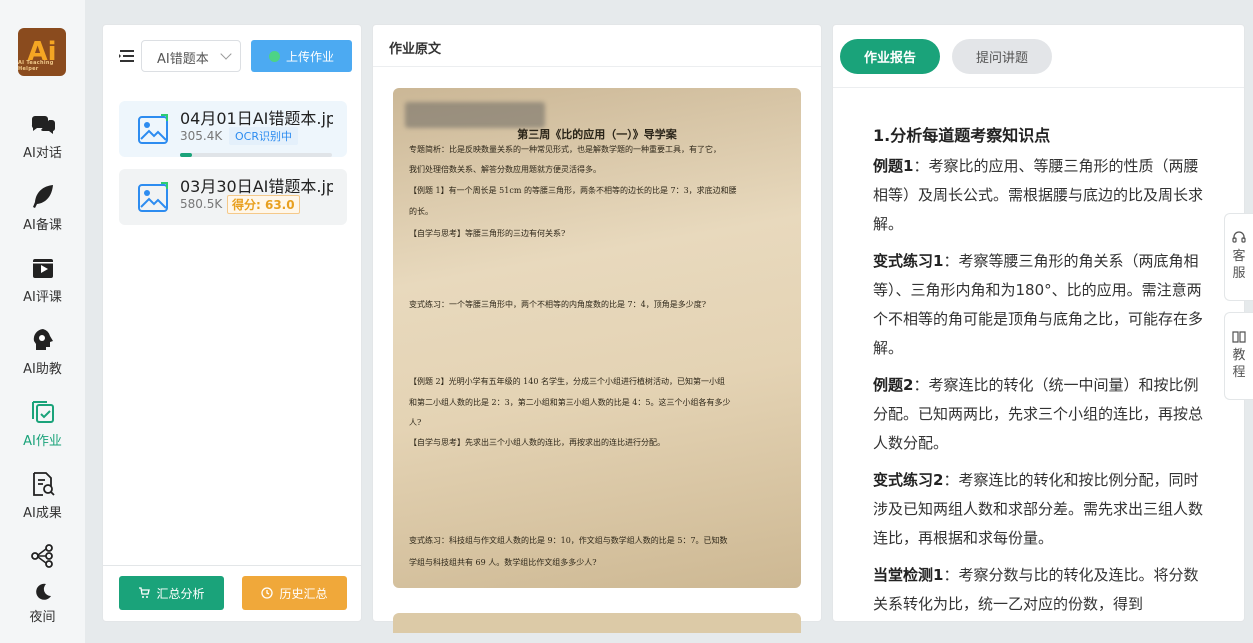 This screenshot has width=1253, height=643. Describe the element at coordinates (1239, 337) in the screenshot. I see `book-icon` at that location.